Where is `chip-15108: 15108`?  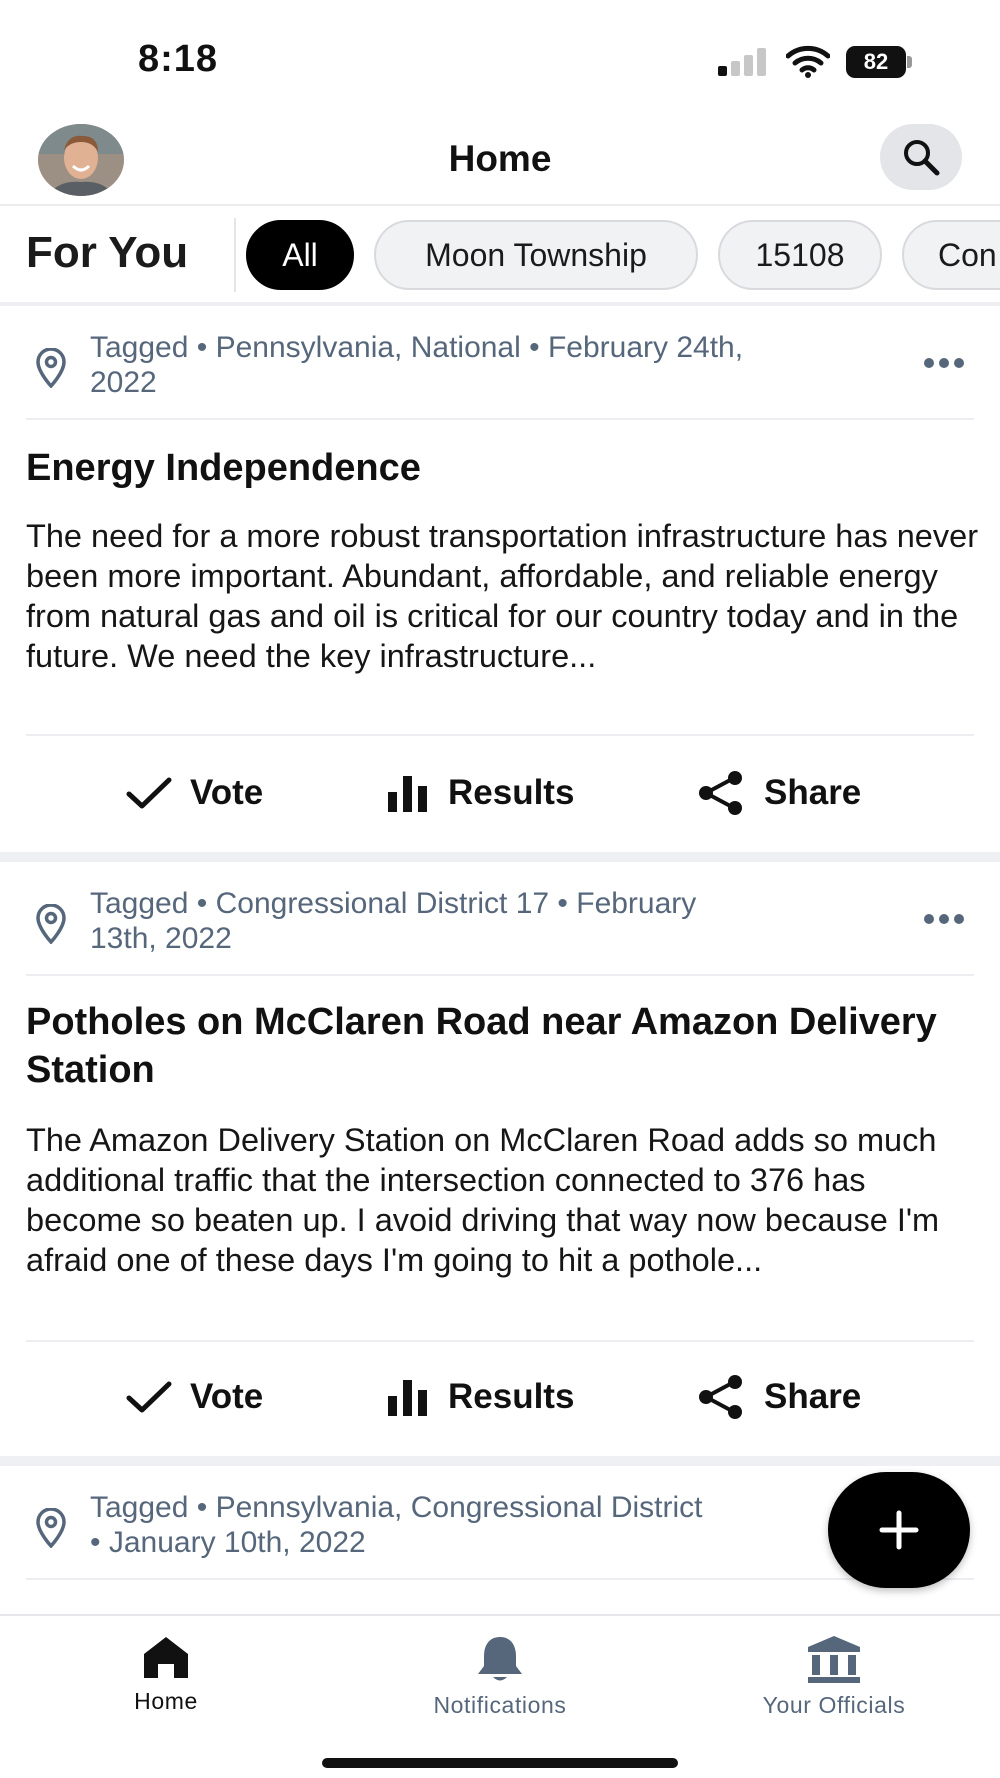 chip-15108: 15108 is located at coordinates (800, 255).